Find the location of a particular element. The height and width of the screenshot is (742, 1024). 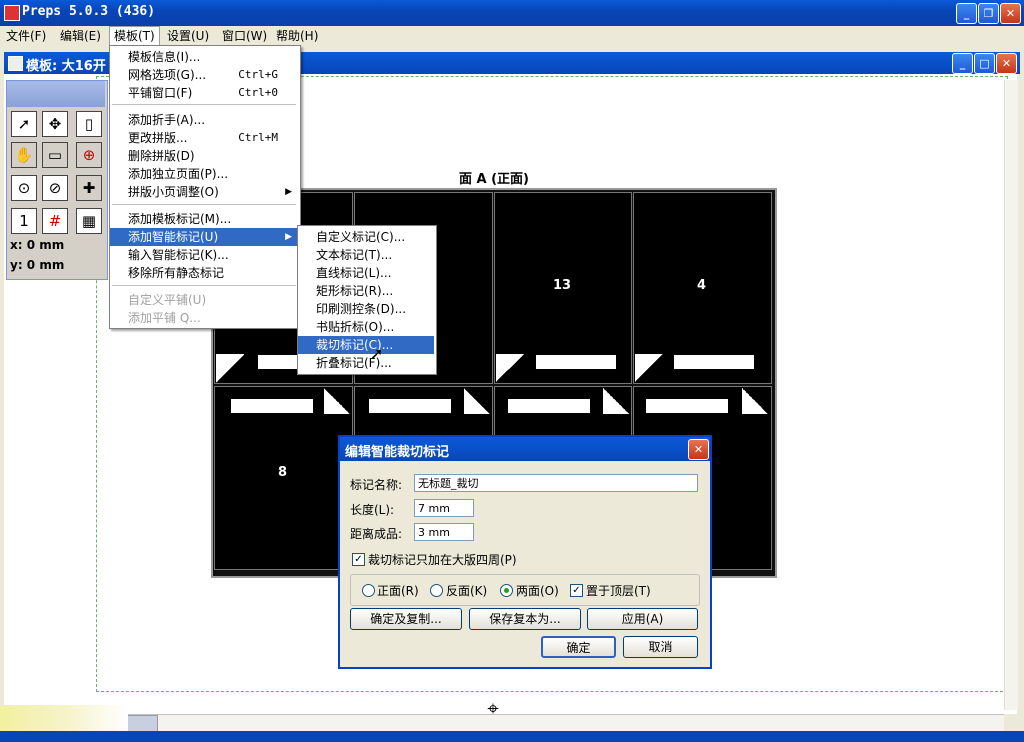

radio-back-label: 反面(K) is located at coordinates (467, 591).